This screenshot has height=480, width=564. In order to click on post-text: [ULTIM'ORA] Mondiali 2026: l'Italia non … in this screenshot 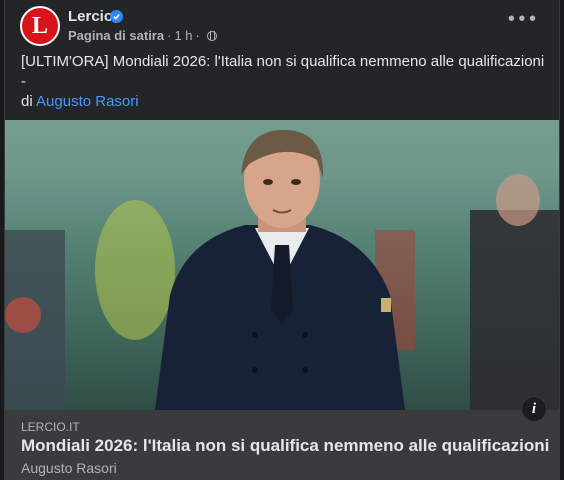, I will do `click(283, 82)`.